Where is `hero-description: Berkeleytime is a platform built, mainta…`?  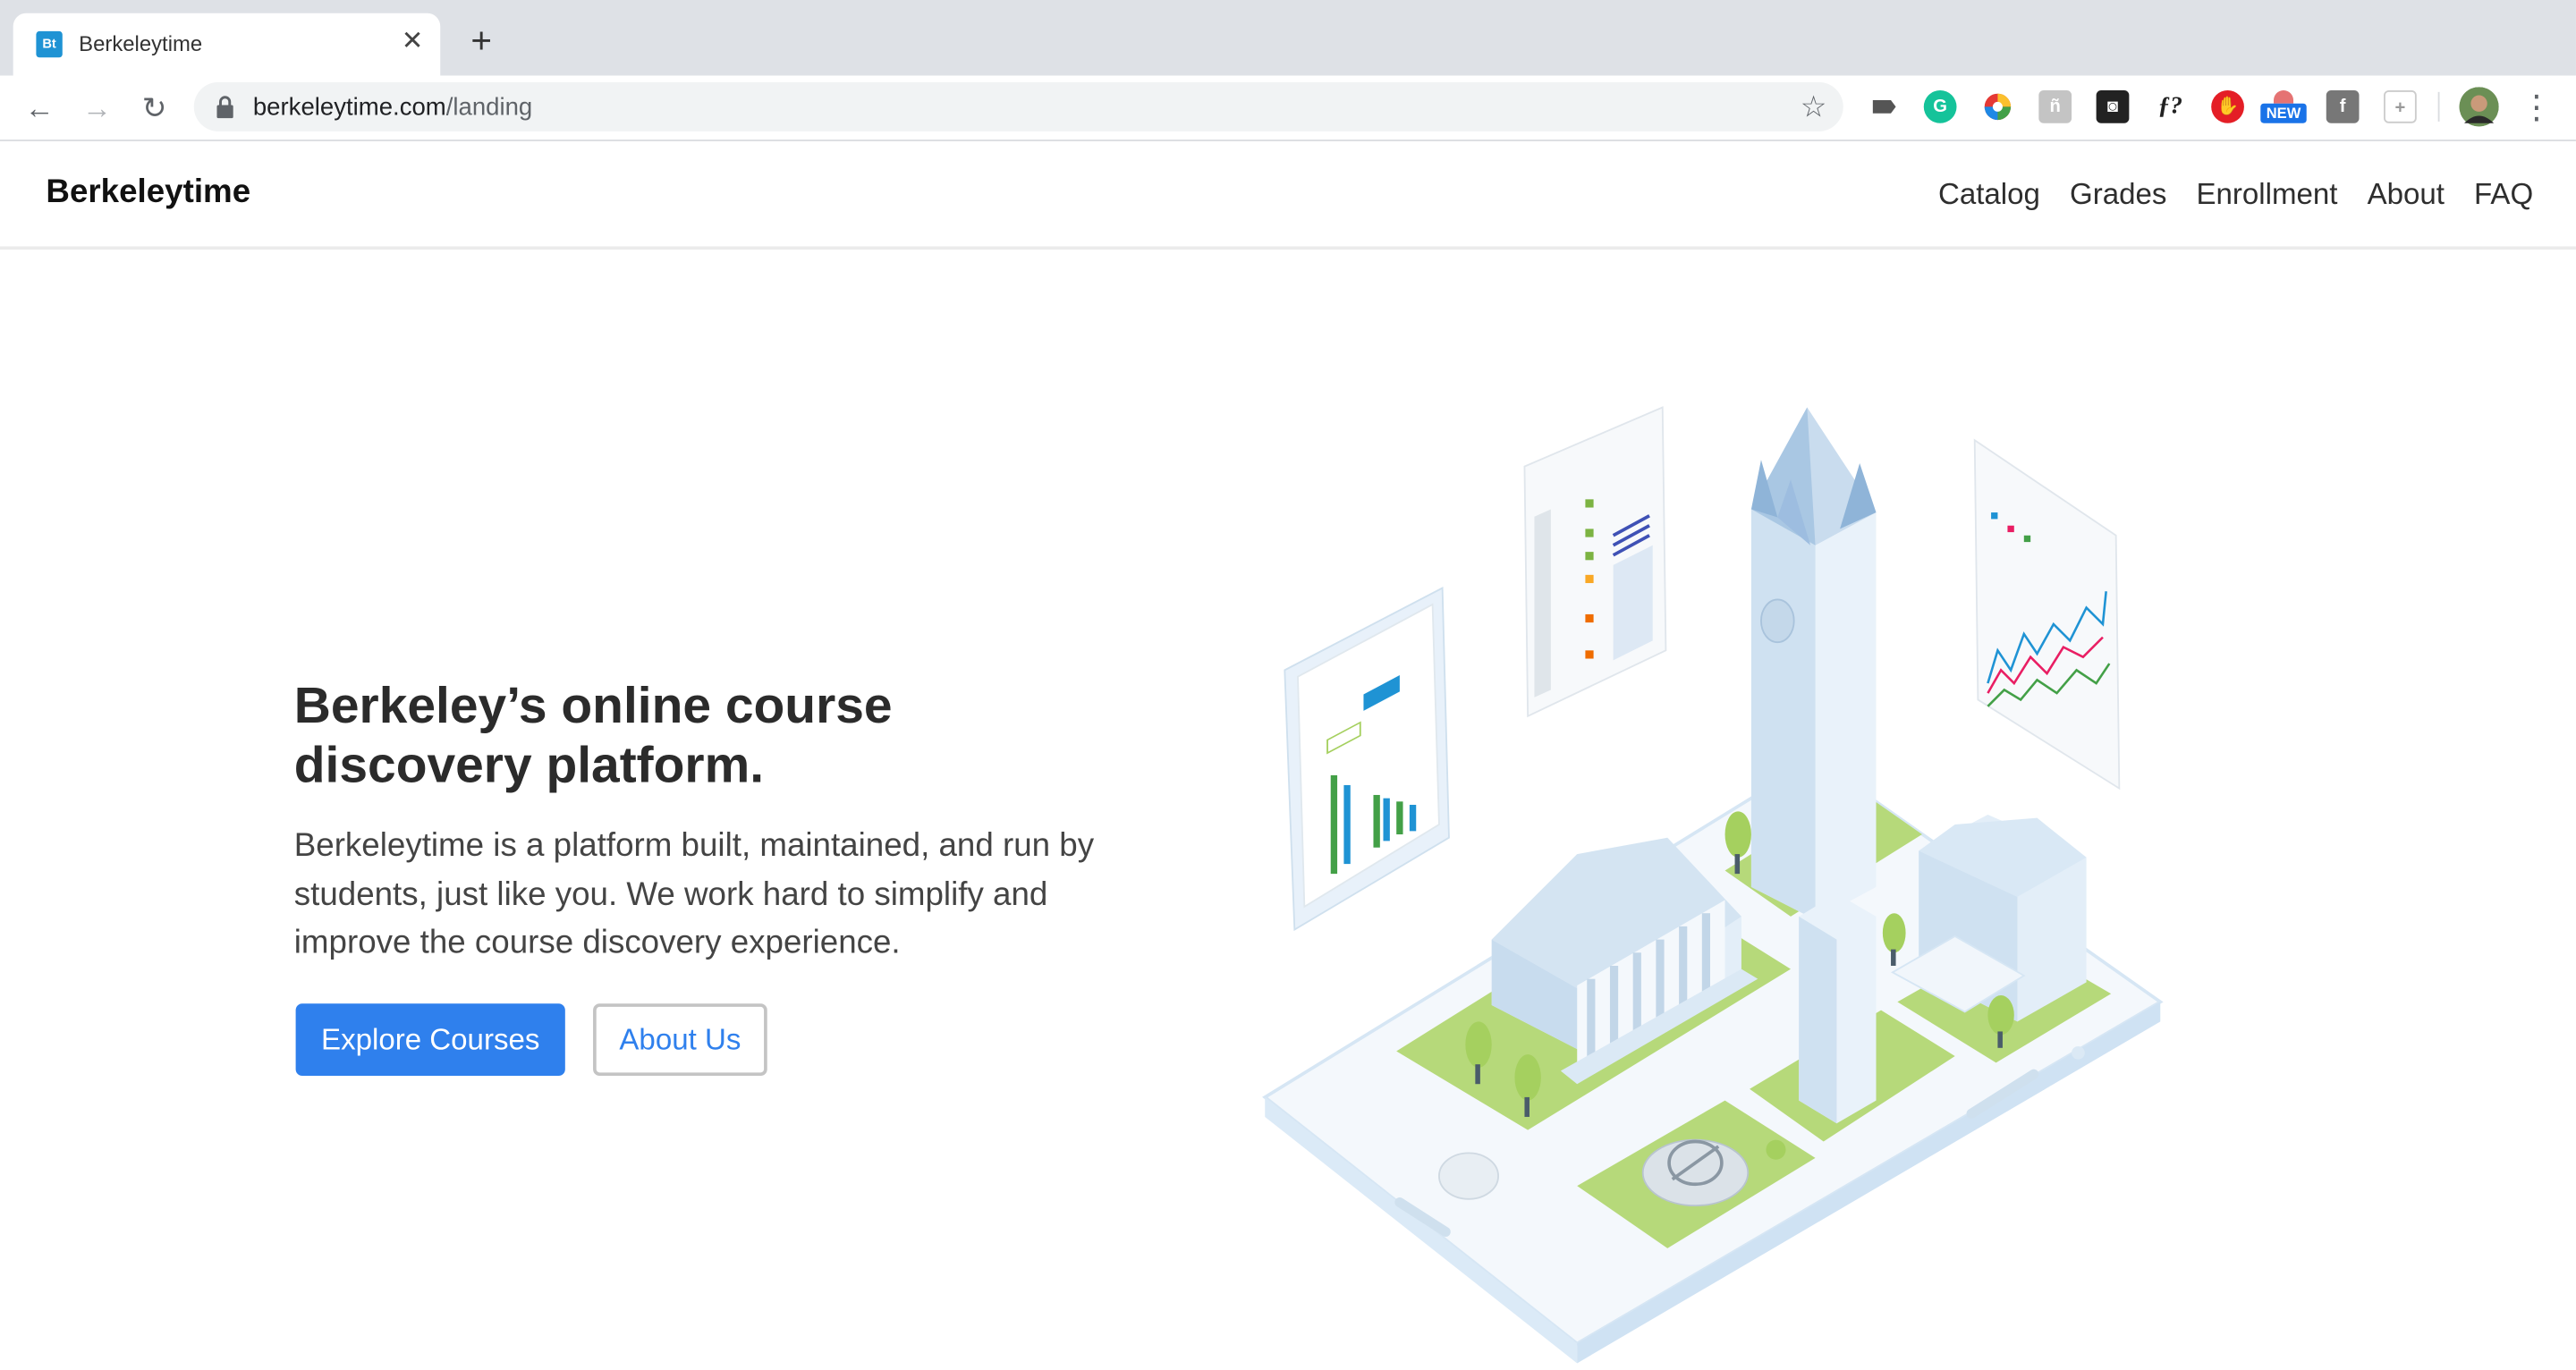 hero-description: Berkeleytime is a platform built, mainta… is located at coordinates (694, 894).